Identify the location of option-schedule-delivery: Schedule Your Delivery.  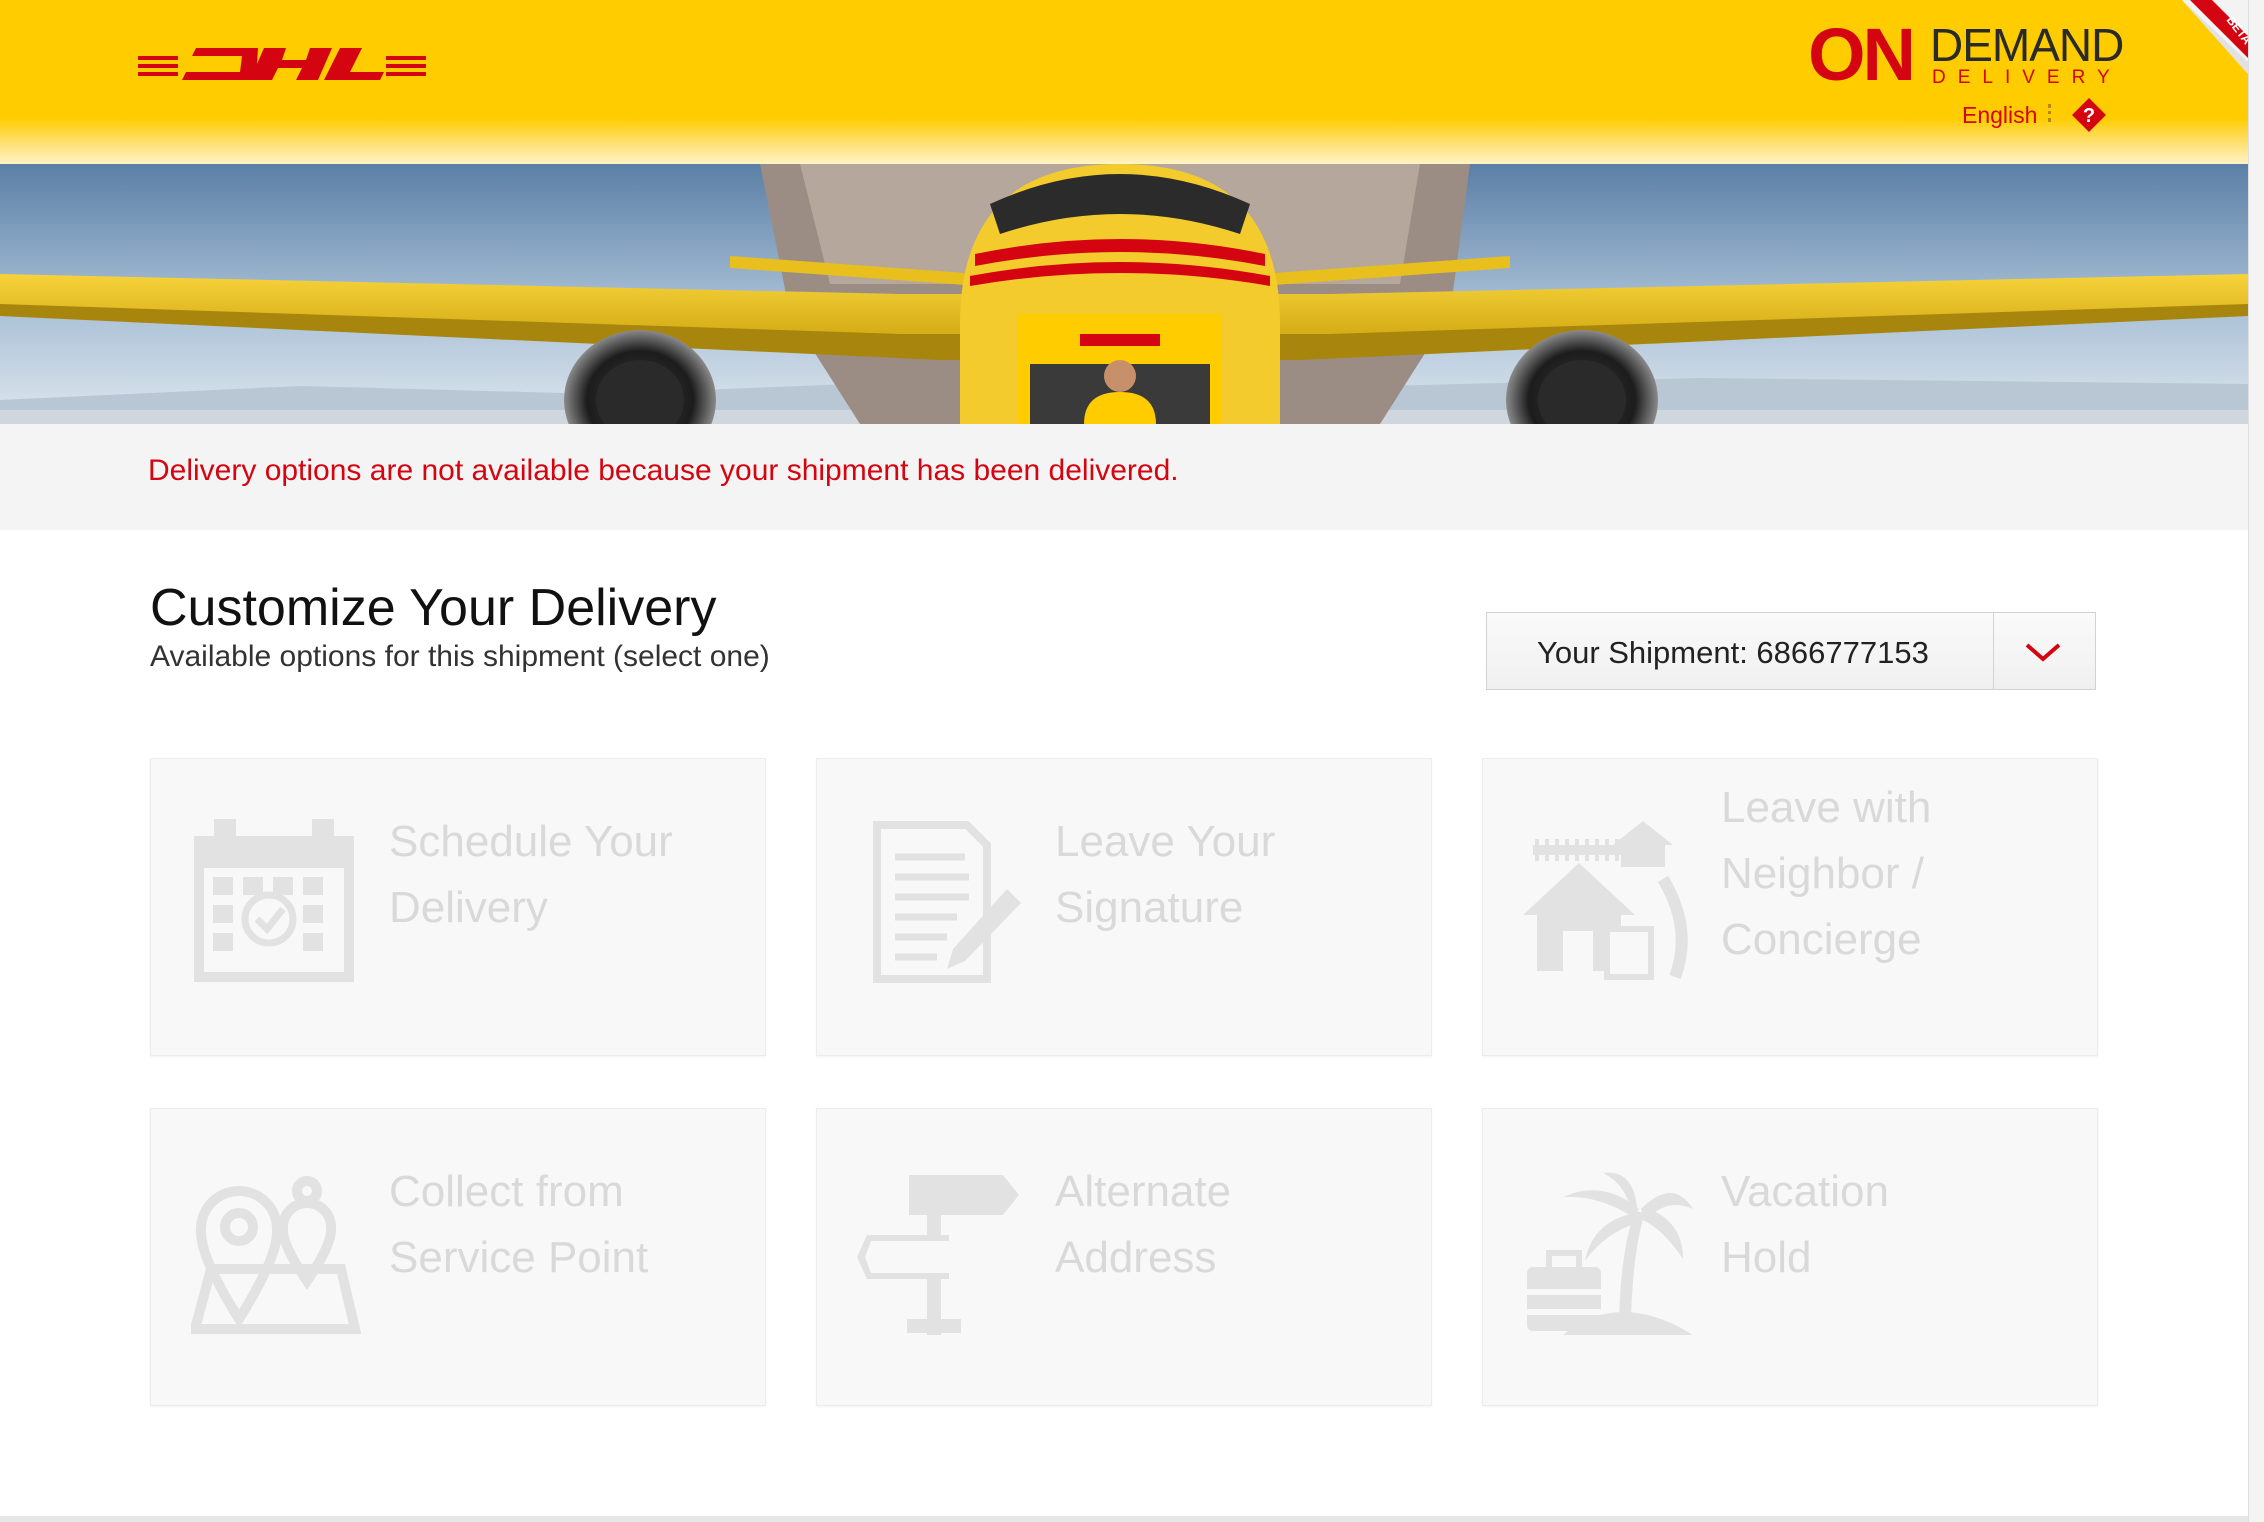
(458, 907).